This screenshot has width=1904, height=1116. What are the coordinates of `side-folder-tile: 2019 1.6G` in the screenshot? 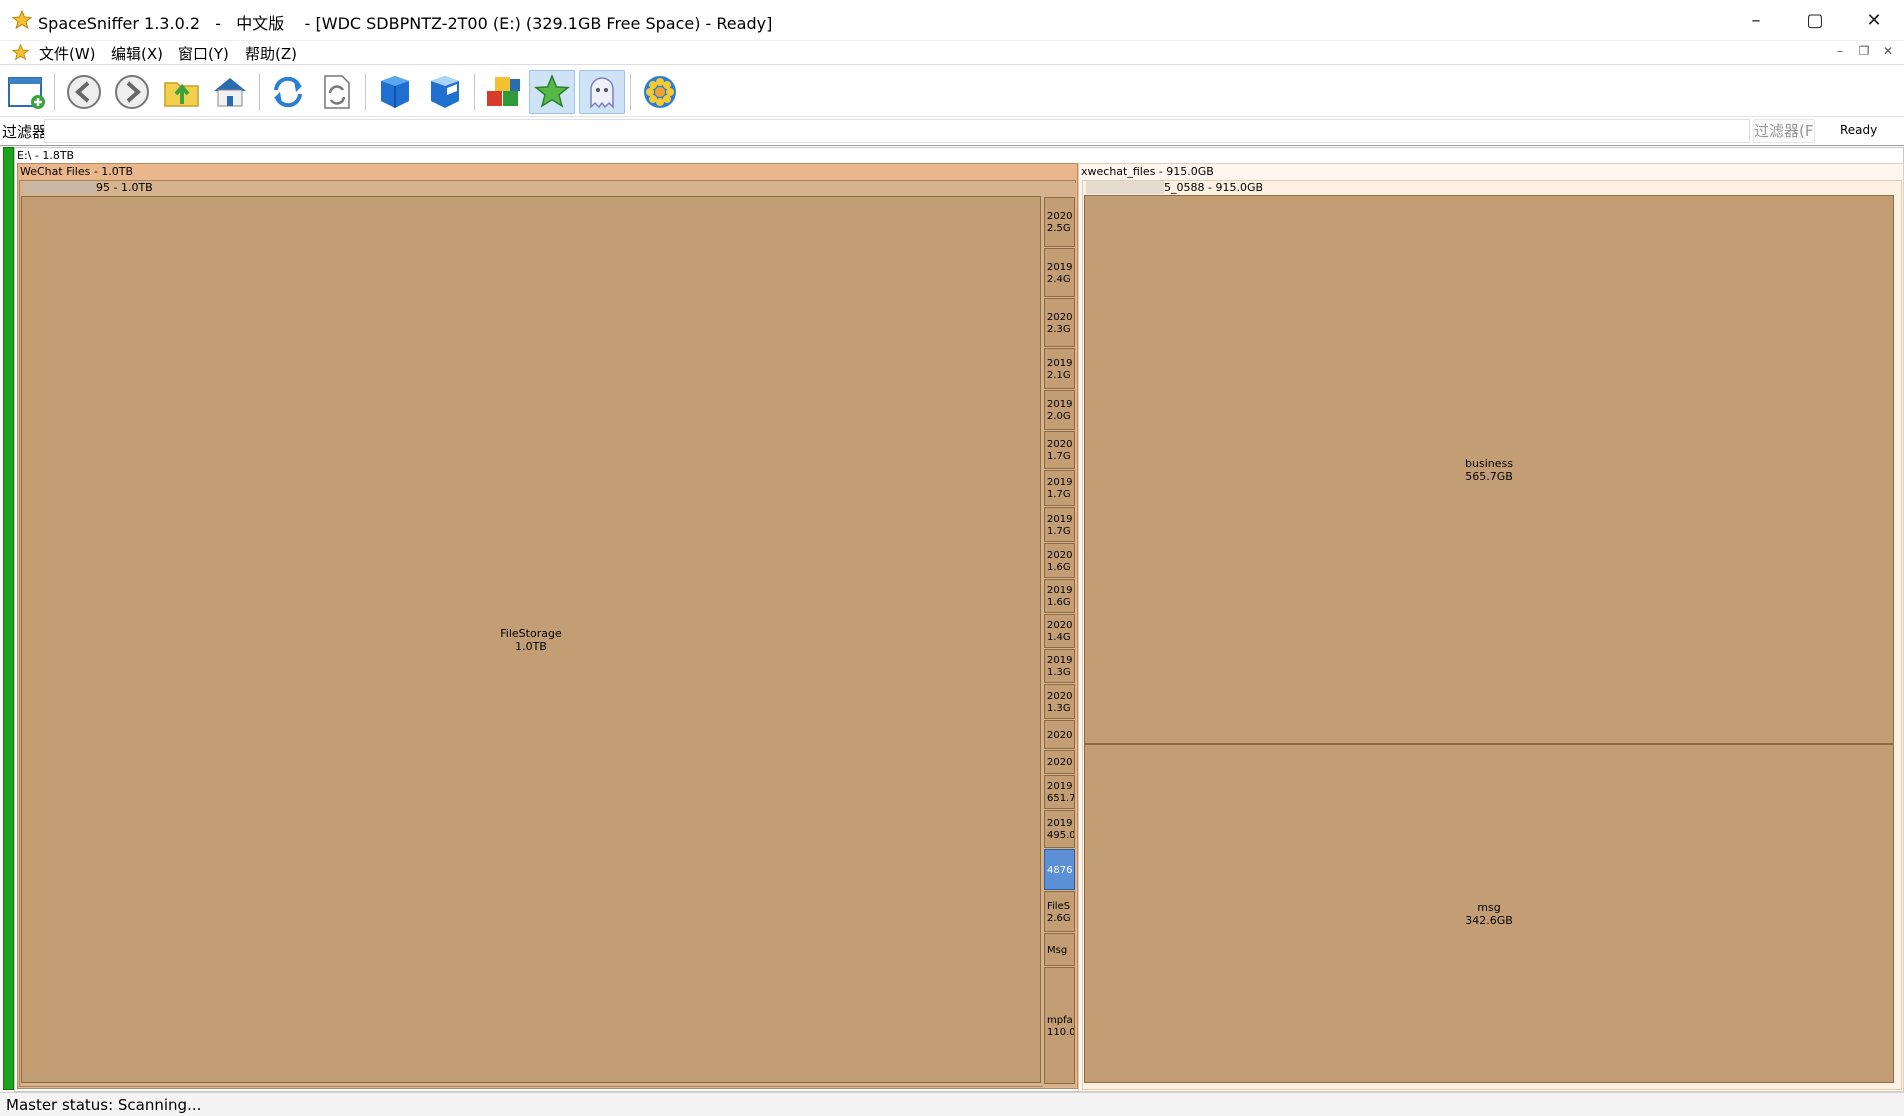 It's located at (1059, 596).